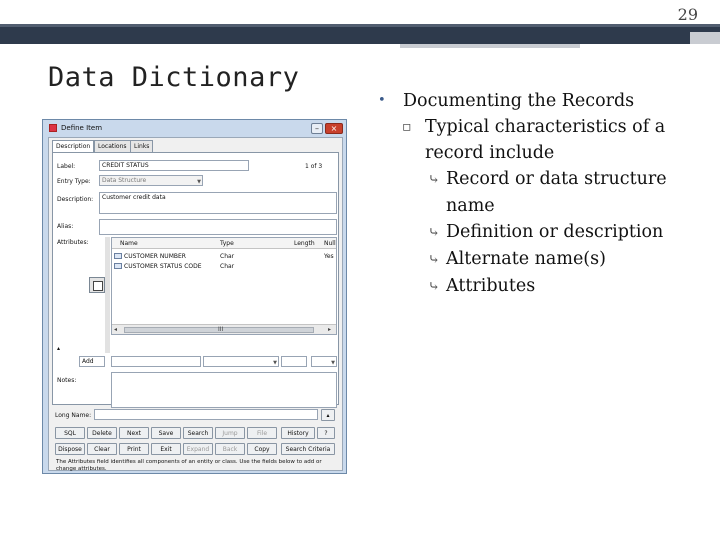  I want to click on back-button: Back, so click(230, 449).